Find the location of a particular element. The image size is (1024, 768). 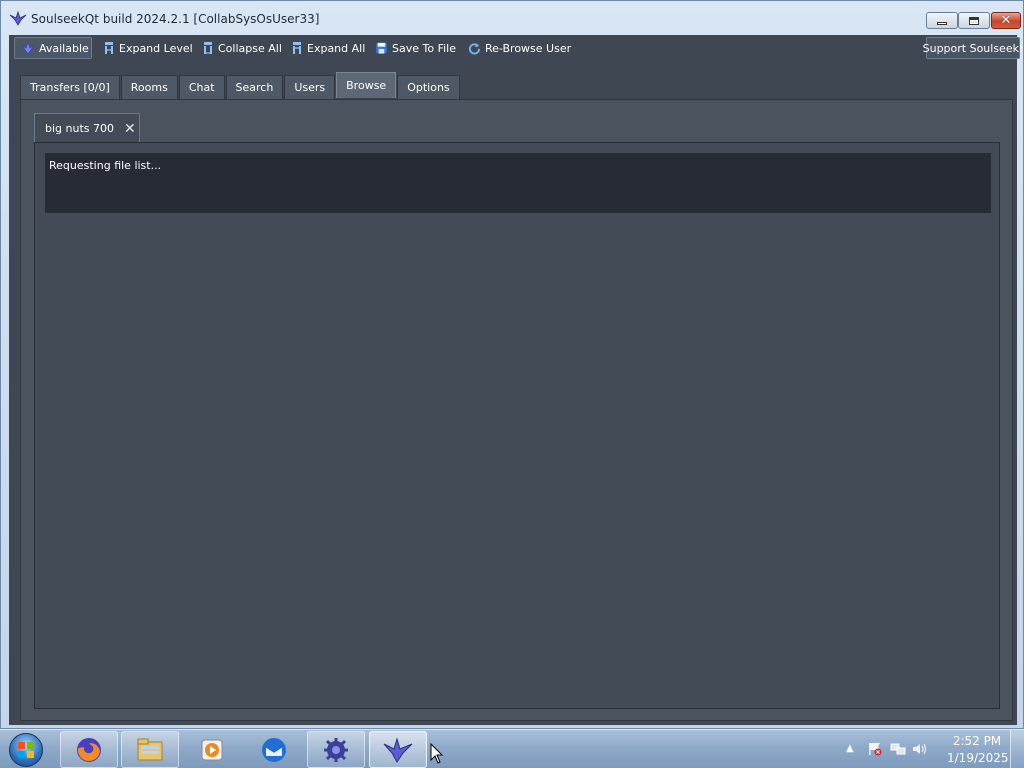

tab-options: Options is located at coordinates (428, 87).